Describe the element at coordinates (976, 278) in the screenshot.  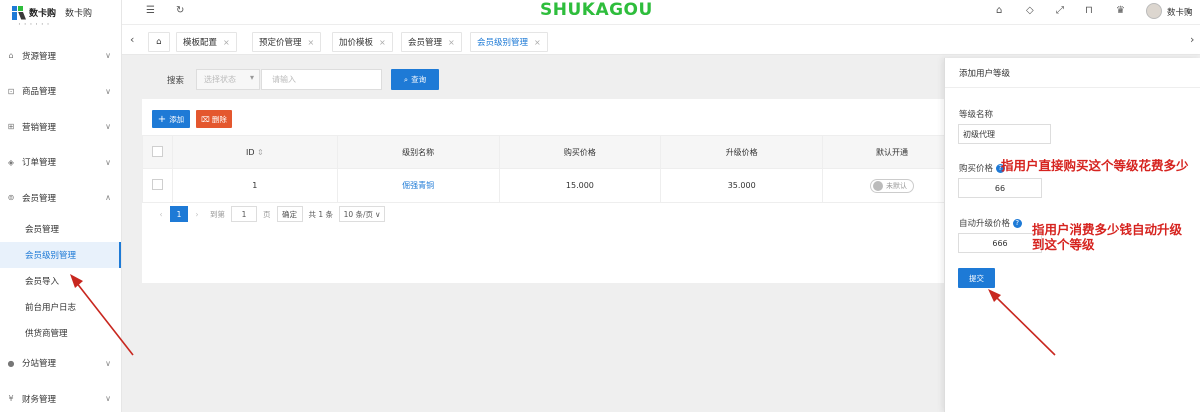
I see `submit-button: 提交` at that location.